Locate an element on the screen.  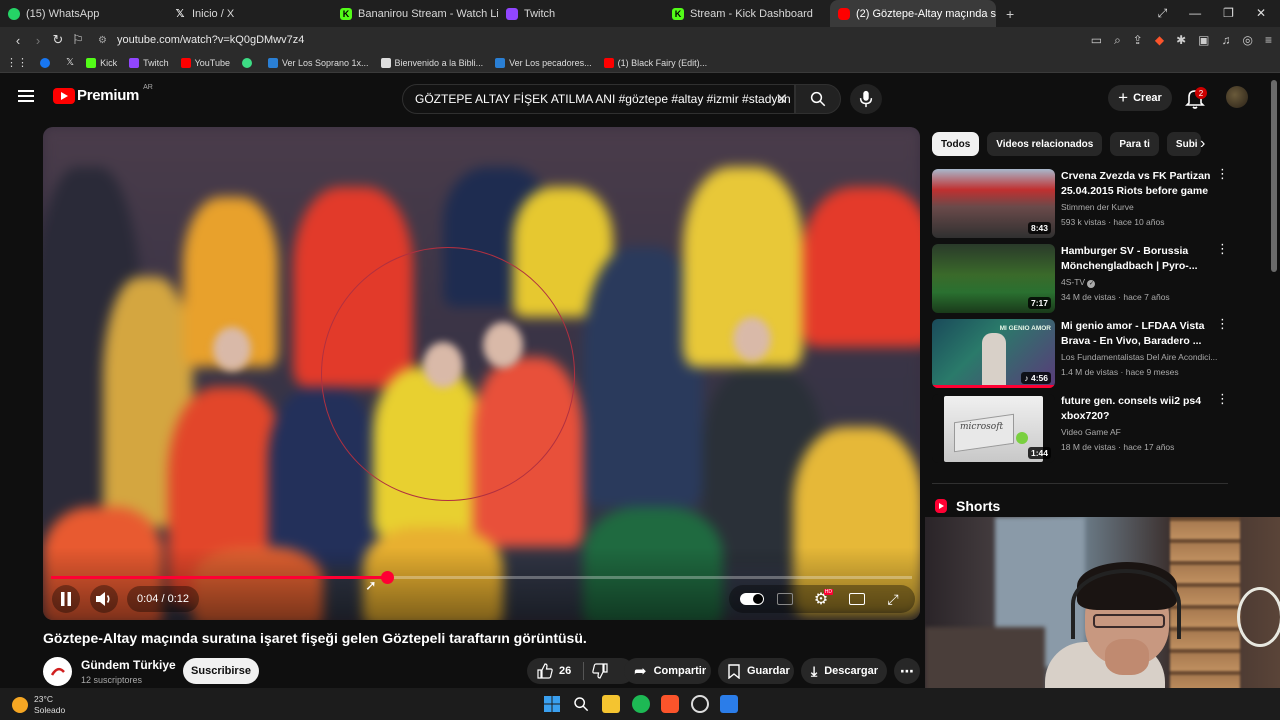
menu-icon: ≡ is located at coordinates (1268, 40).